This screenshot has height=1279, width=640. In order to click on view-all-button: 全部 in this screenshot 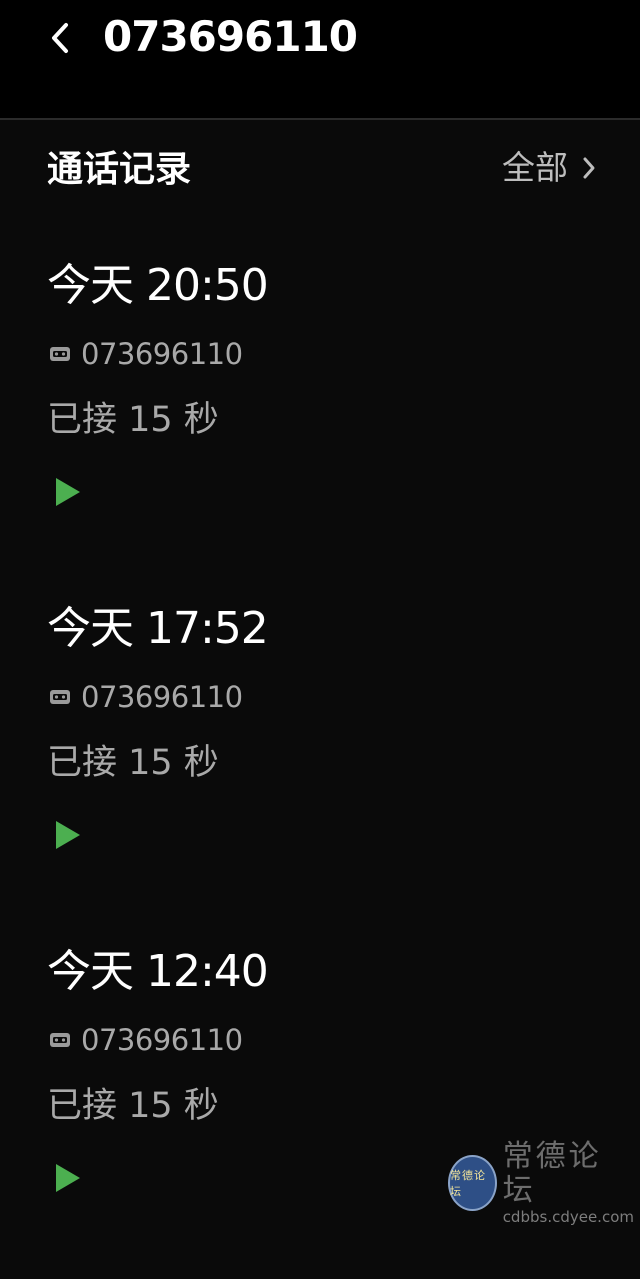, I will do `click(549, 168)`.